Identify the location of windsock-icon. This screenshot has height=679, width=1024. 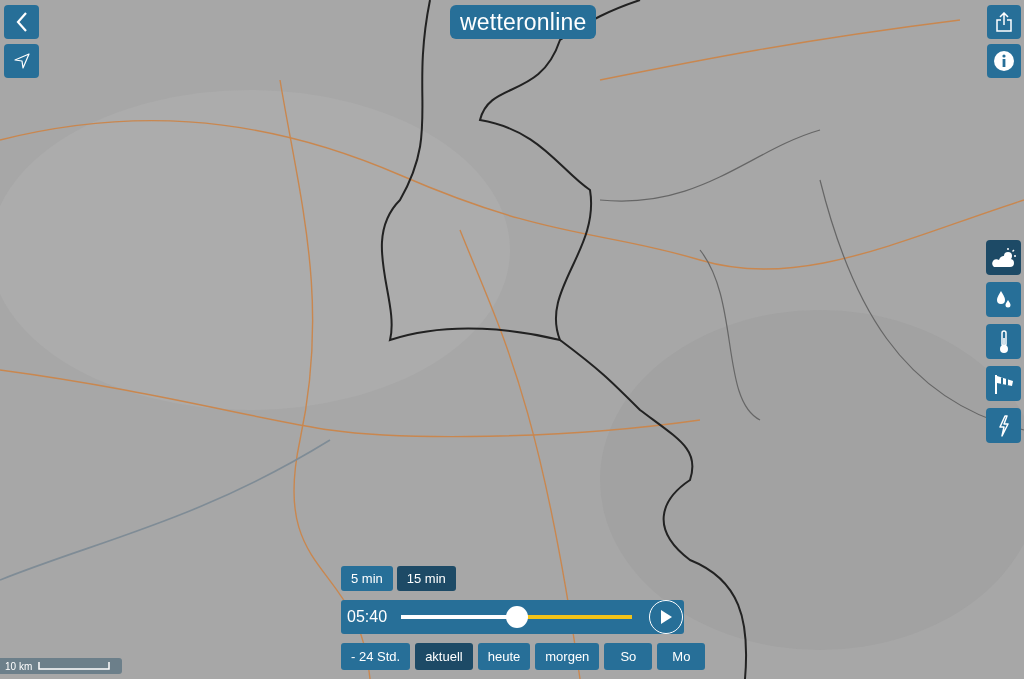
(1003, 383).